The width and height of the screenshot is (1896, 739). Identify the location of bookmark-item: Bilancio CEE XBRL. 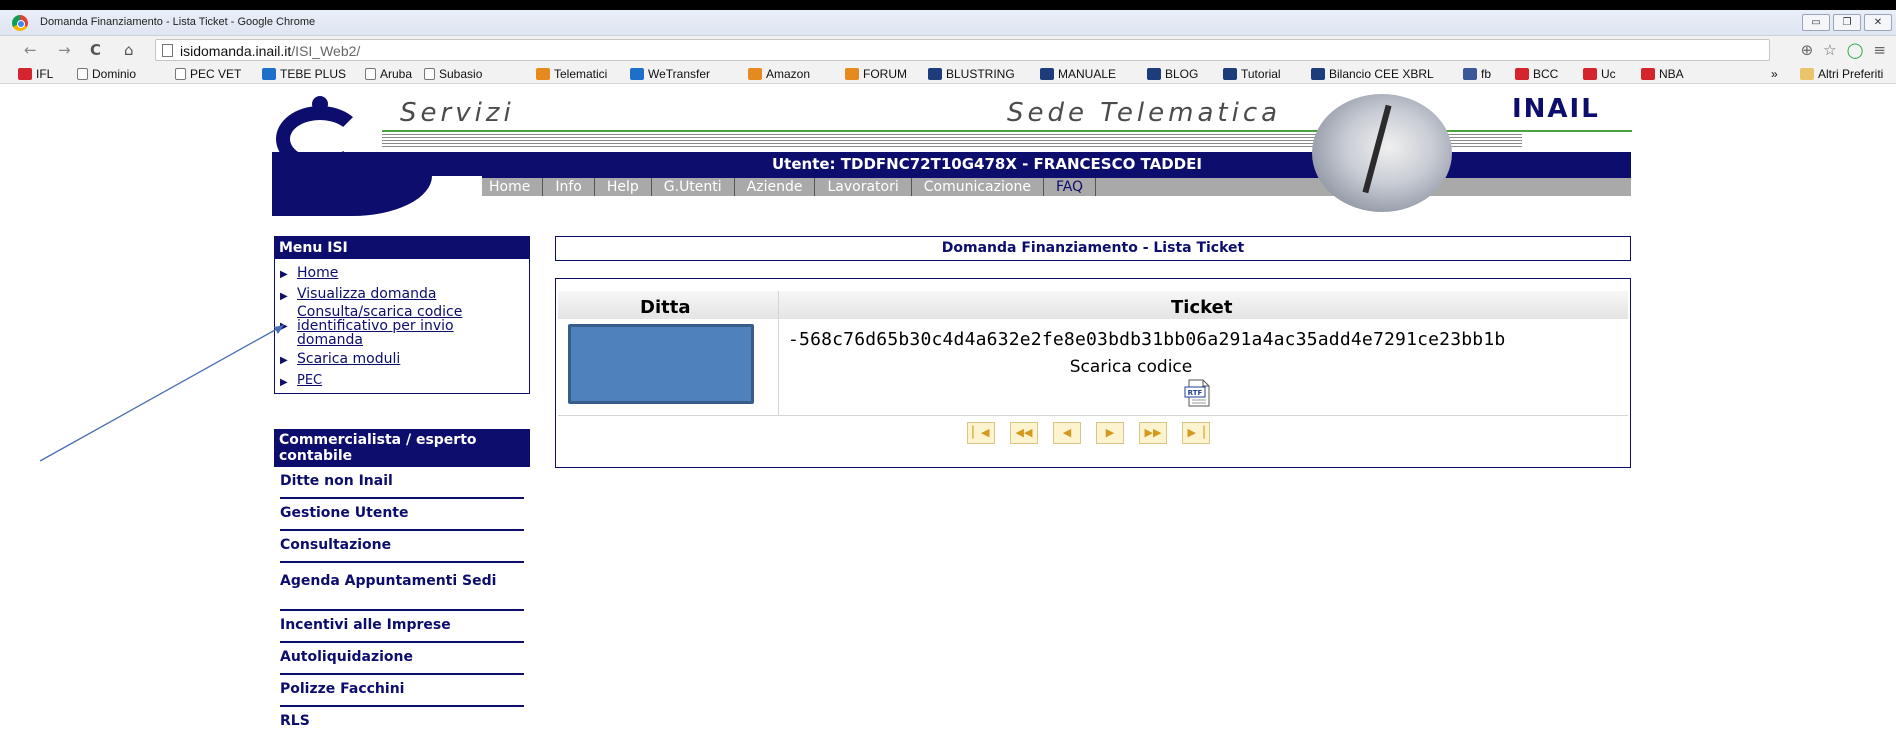
(1372, 74).